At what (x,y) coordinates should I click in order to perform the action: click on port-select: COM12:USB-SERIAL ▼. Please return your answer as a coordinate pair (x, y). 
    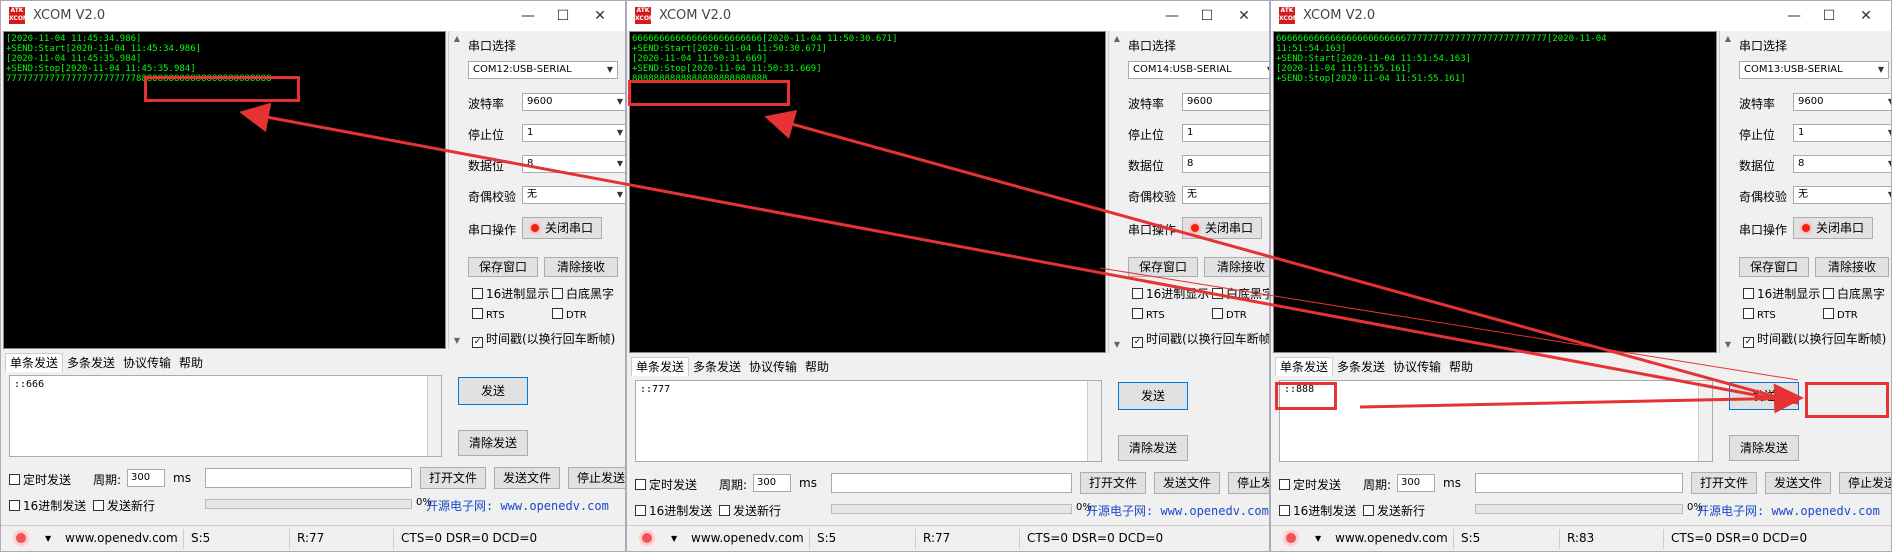
    Looking at the image, I should click on (543, 70).